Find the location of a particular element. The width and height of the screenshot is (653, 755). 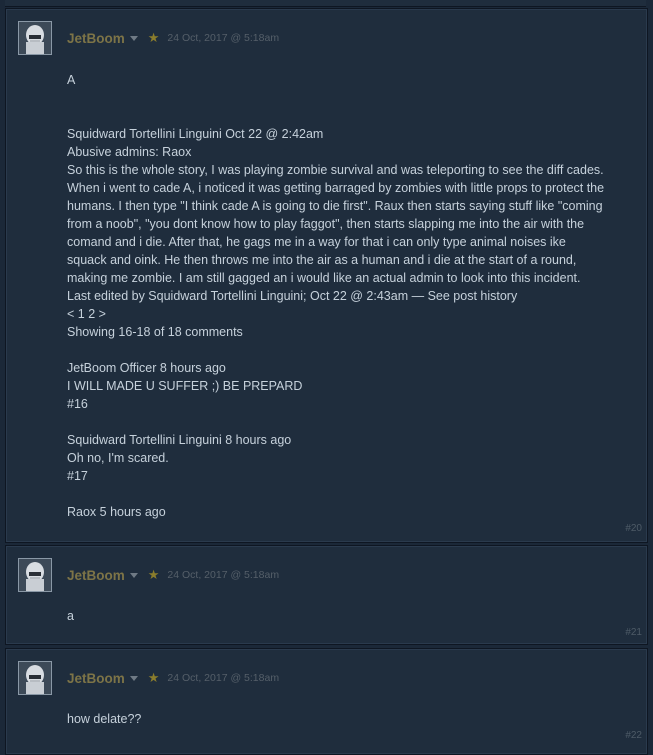

post-body: how delate?? is located at coordinates (104, 719).